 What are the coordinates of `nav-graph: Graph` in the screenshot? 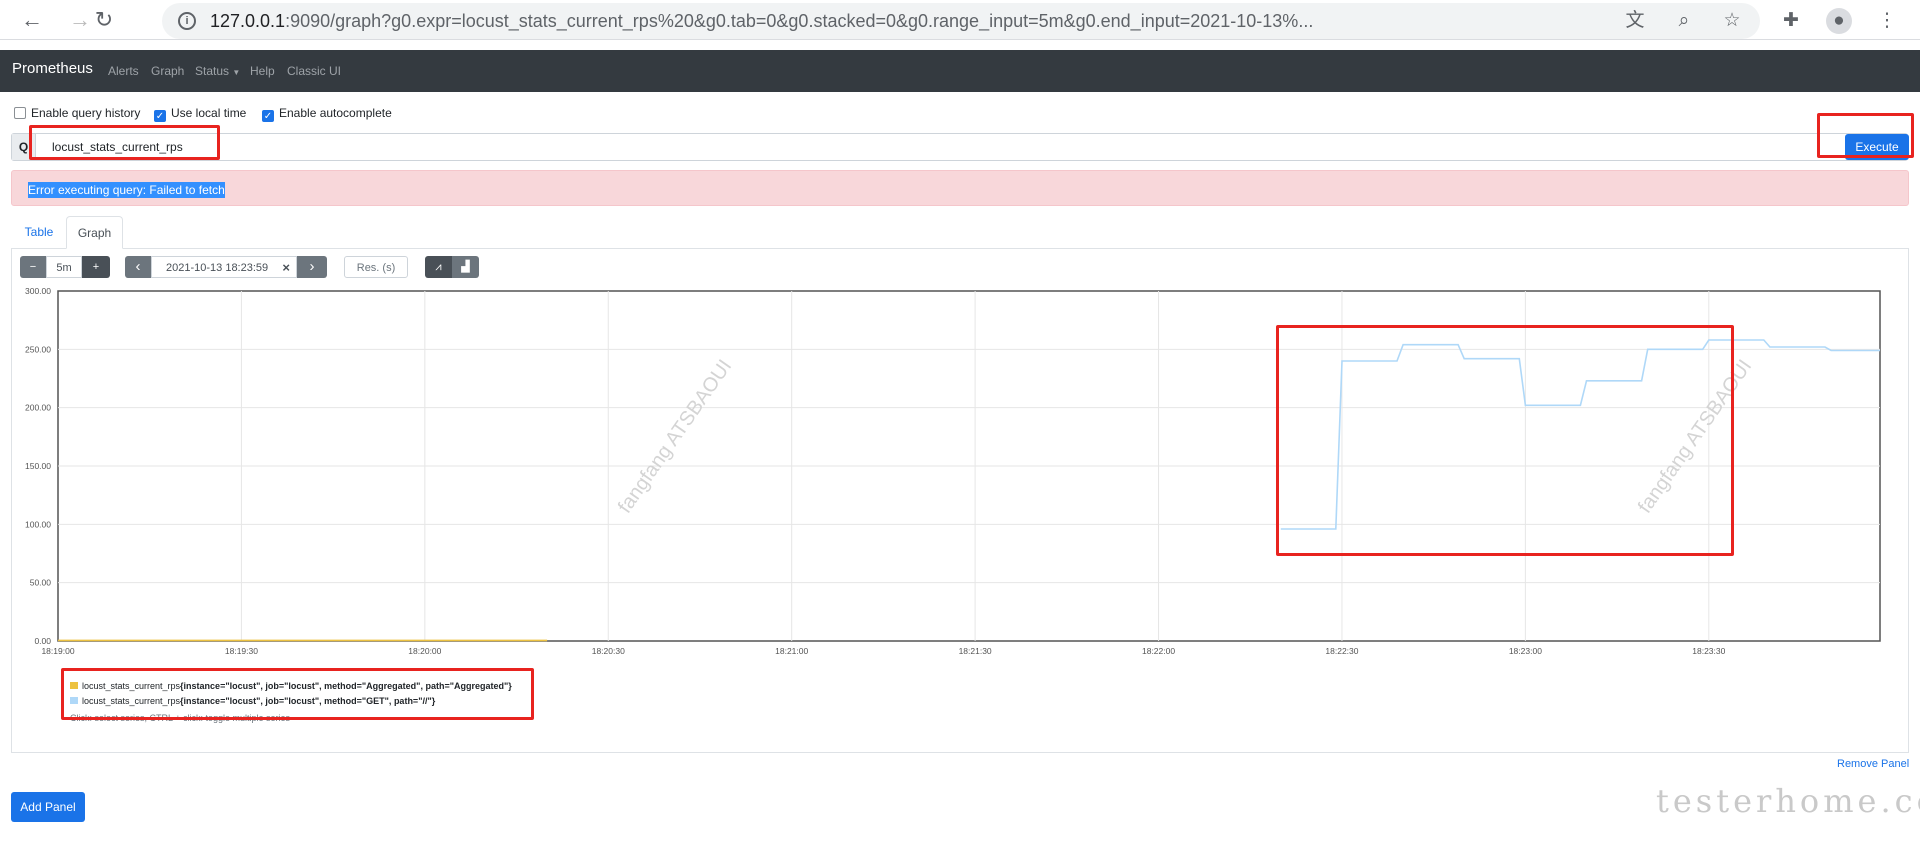 It's located at (167, 71).